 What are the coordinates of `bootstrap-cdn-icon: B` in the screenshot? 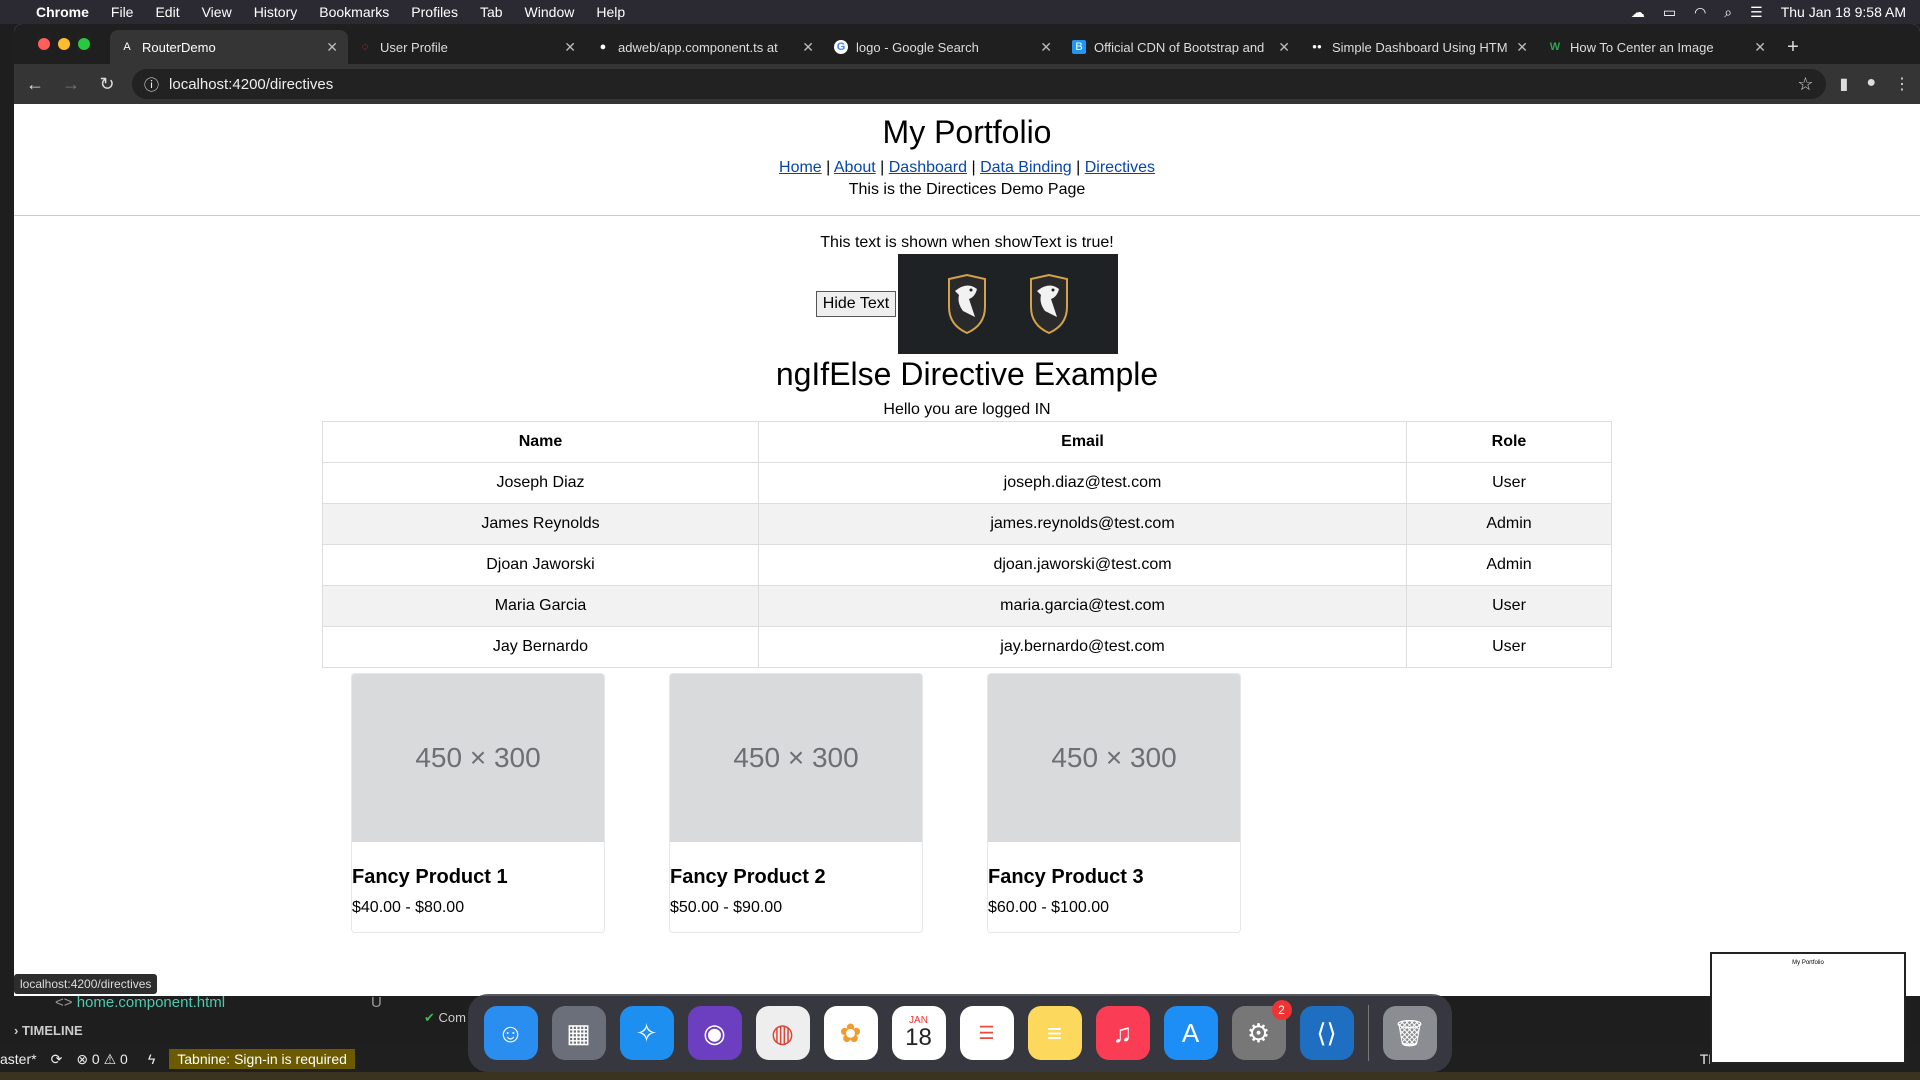 It's located at (1079, 47).